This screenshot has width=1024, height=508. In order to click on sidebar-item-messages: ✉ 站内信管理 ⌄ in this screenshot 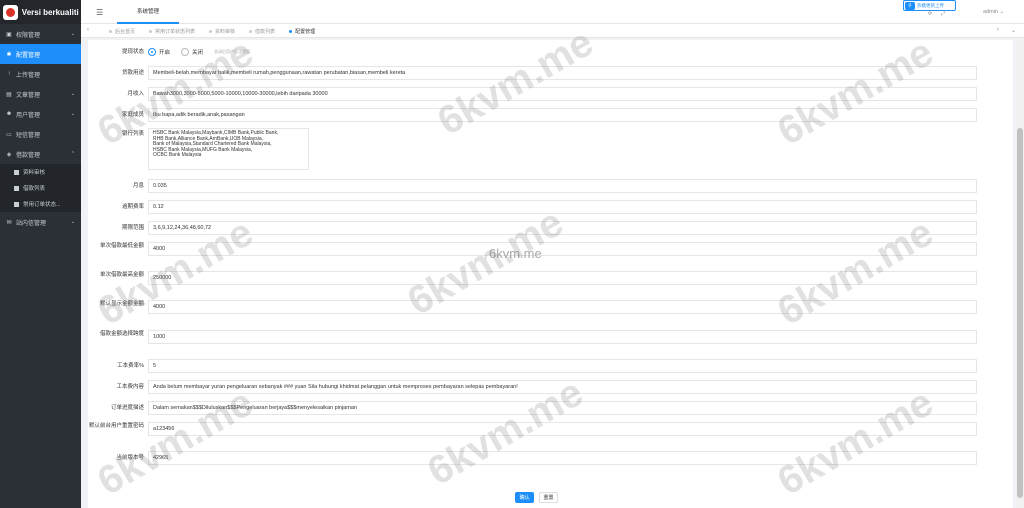, I will do `click(40, 222)`.